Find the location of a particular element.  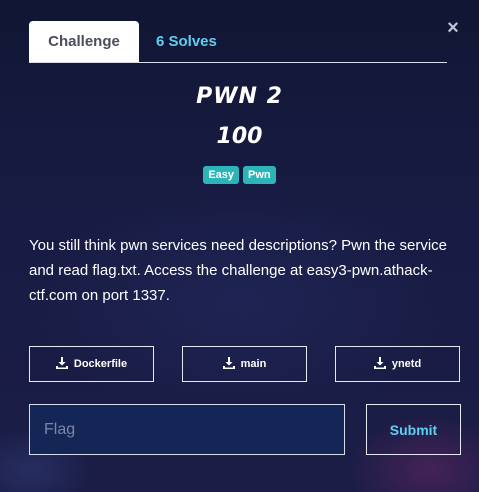

tag-badge-easy: Easy is located at coordinates (221, 175).